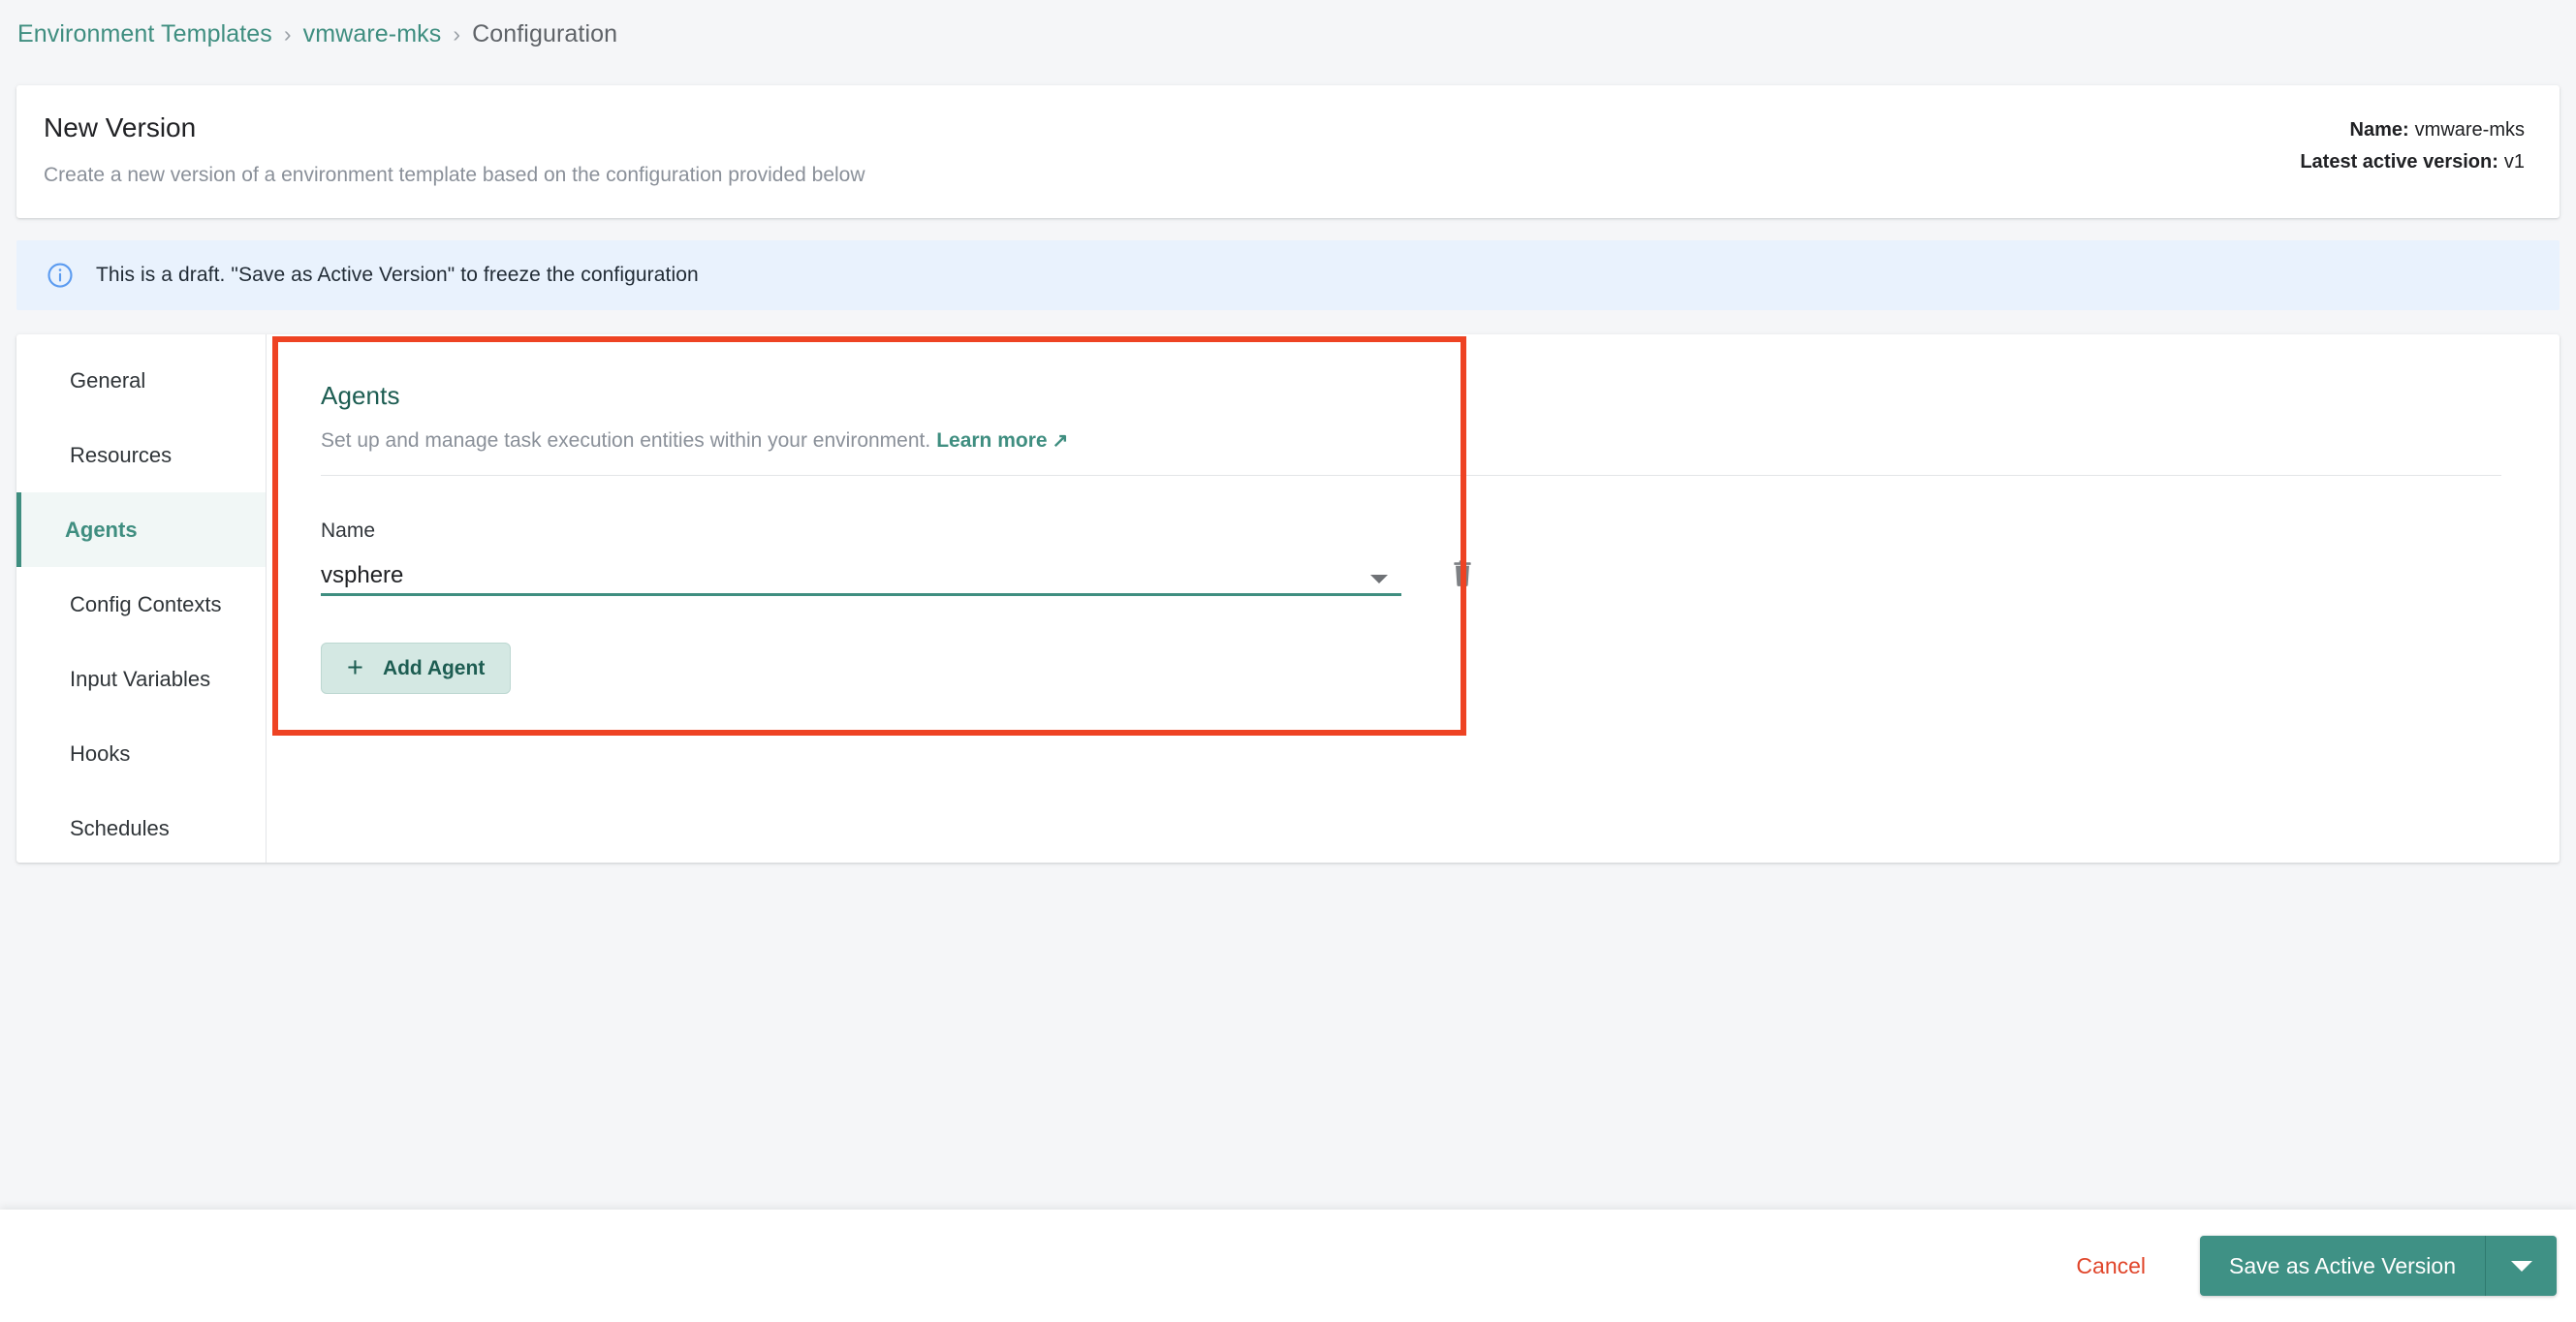  I want to click on info-circle-icon, so click(60, 275).